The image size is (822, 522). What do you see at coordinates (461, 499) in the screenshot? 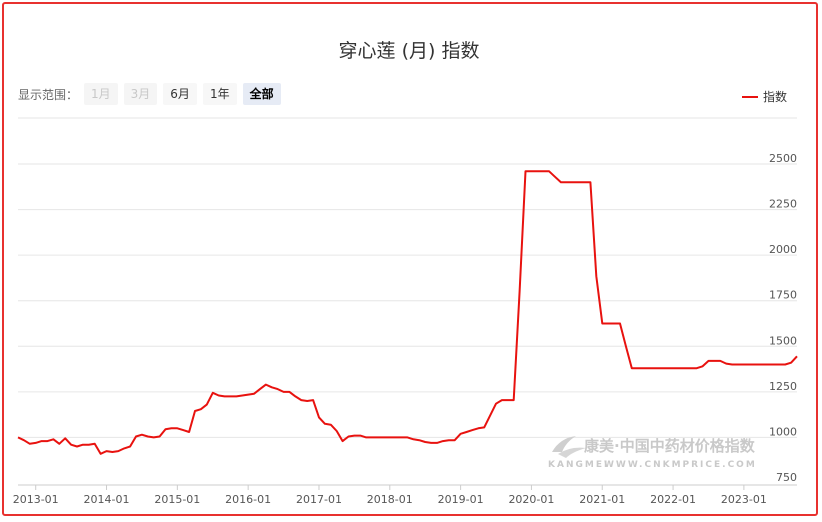
I see `x-tick-label: 2019-01` at bounding box center [461, 499].